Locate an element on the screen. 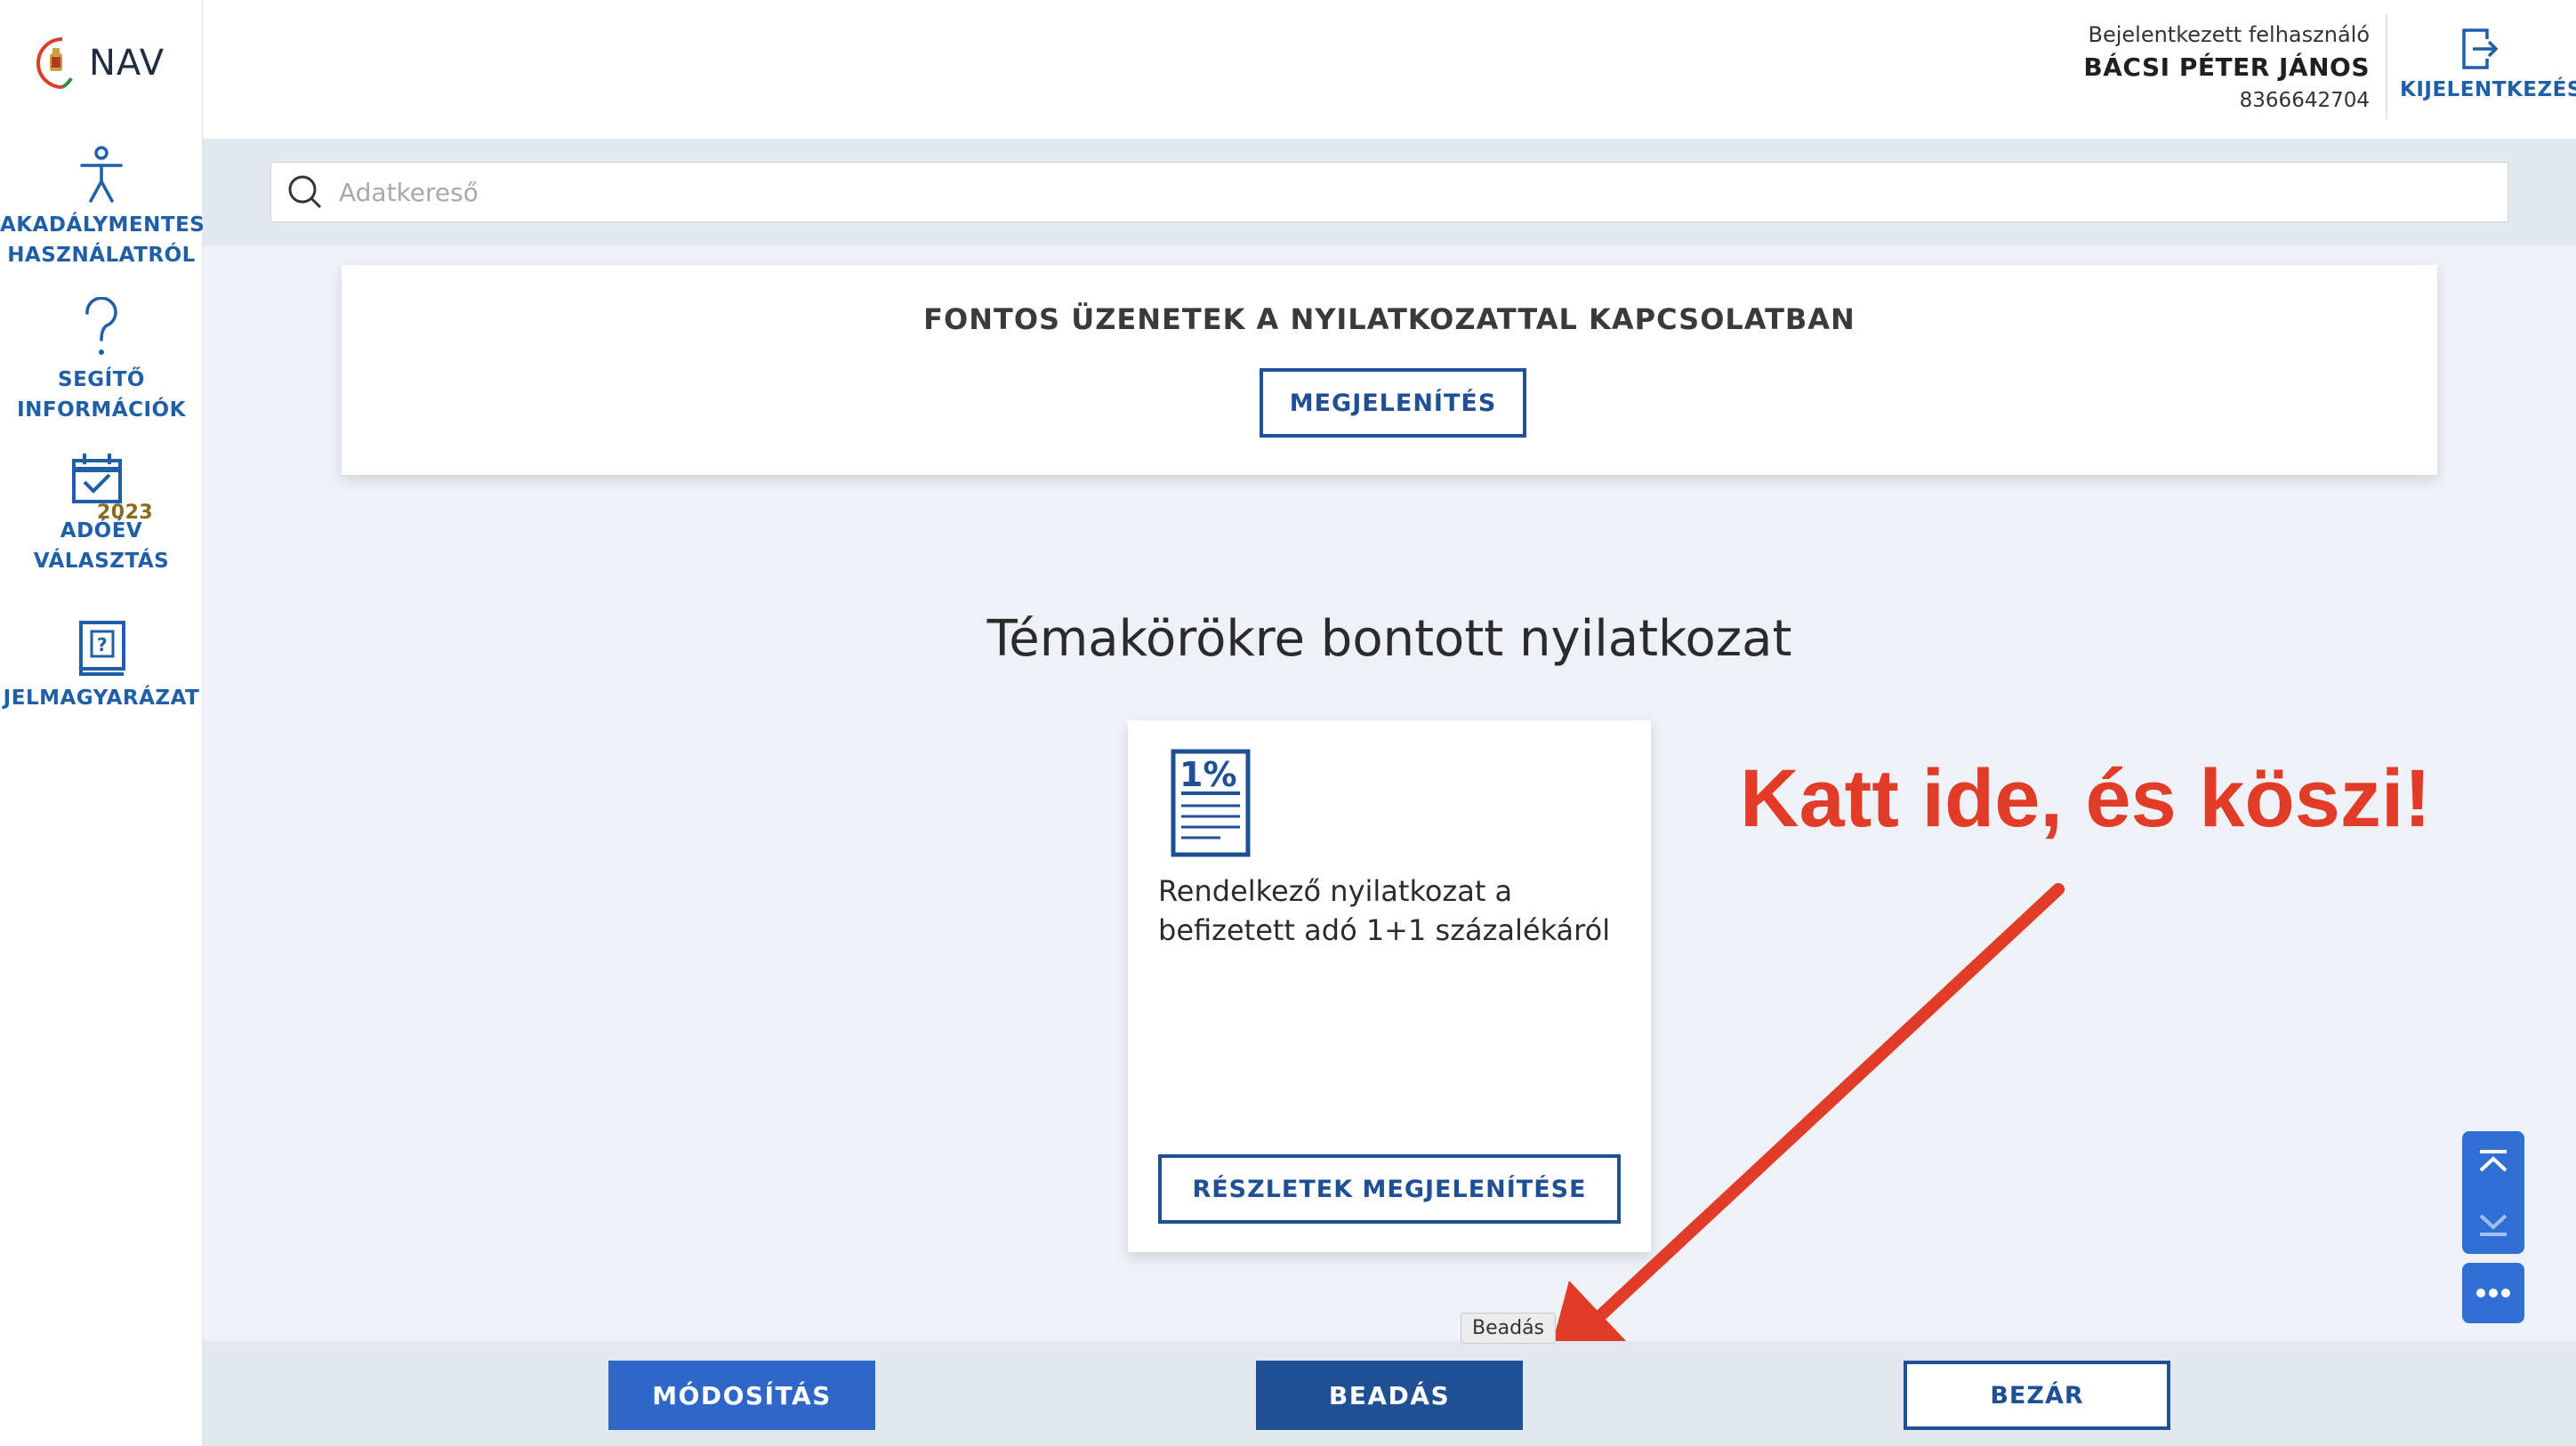  search-box is located at coordinates (1389, 192).